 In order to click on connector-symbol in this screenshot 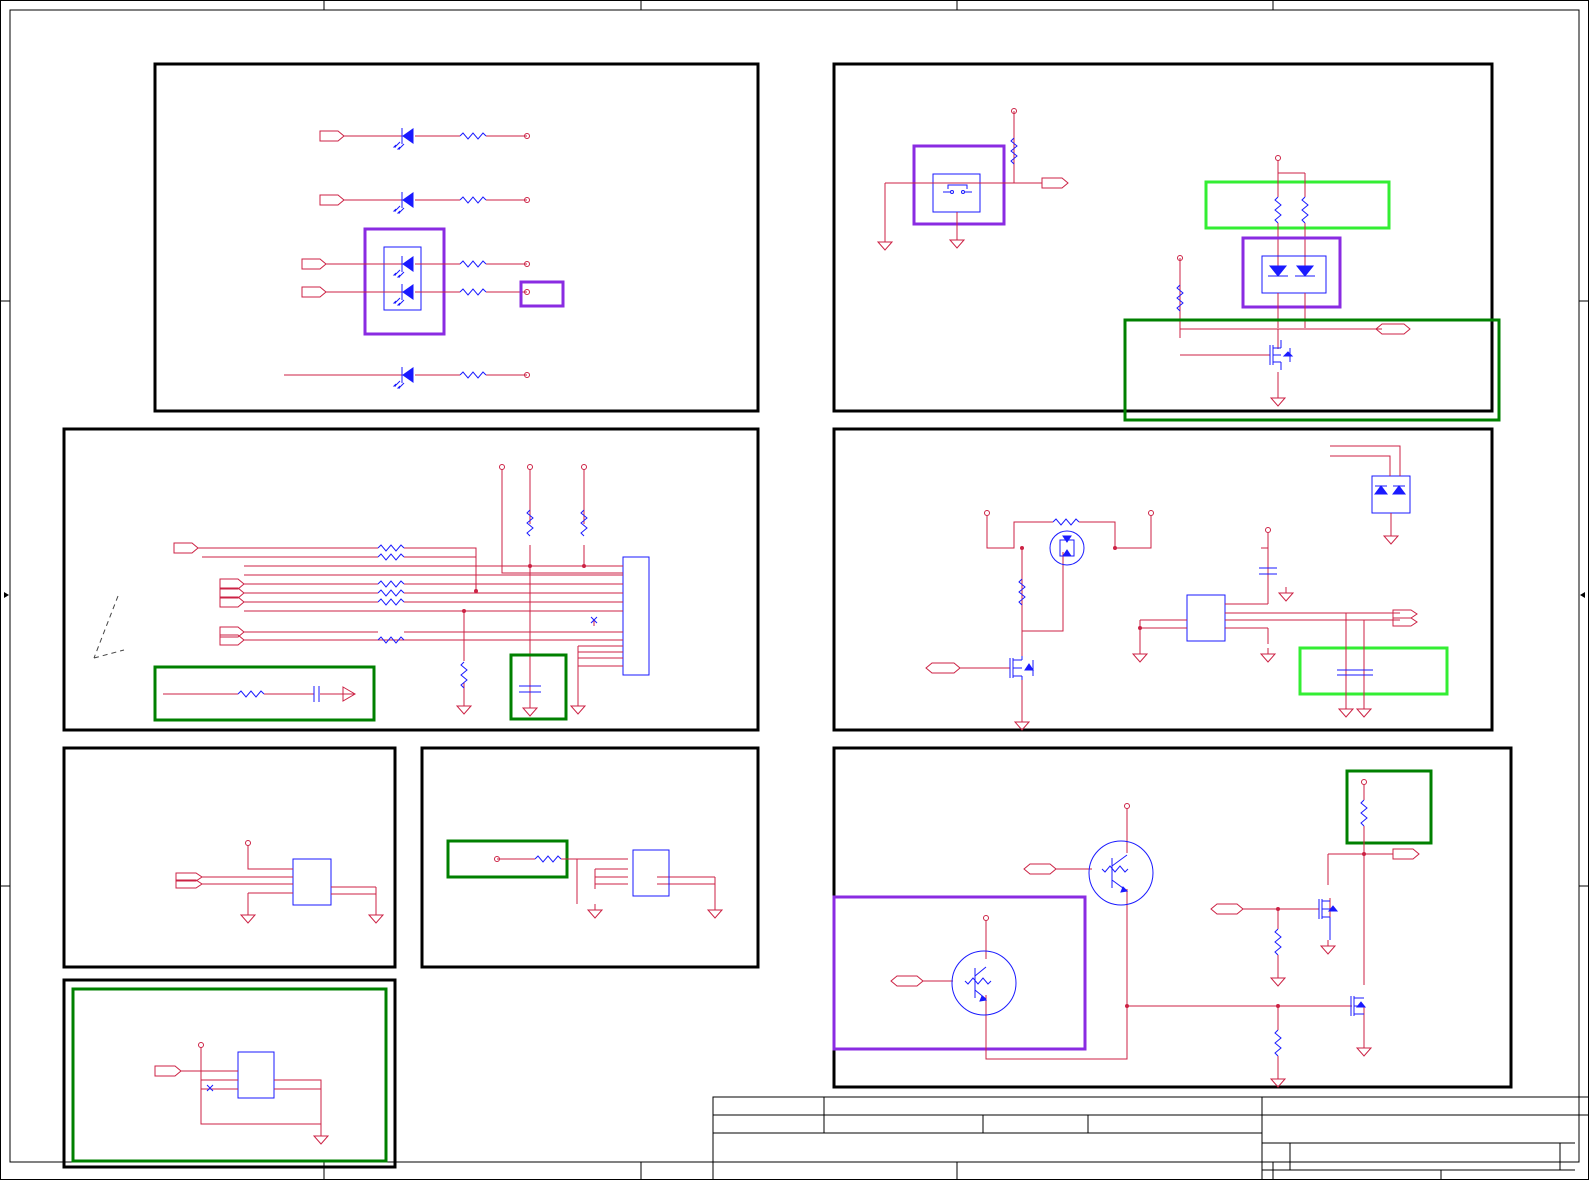, I will do `click(636, 616)`.